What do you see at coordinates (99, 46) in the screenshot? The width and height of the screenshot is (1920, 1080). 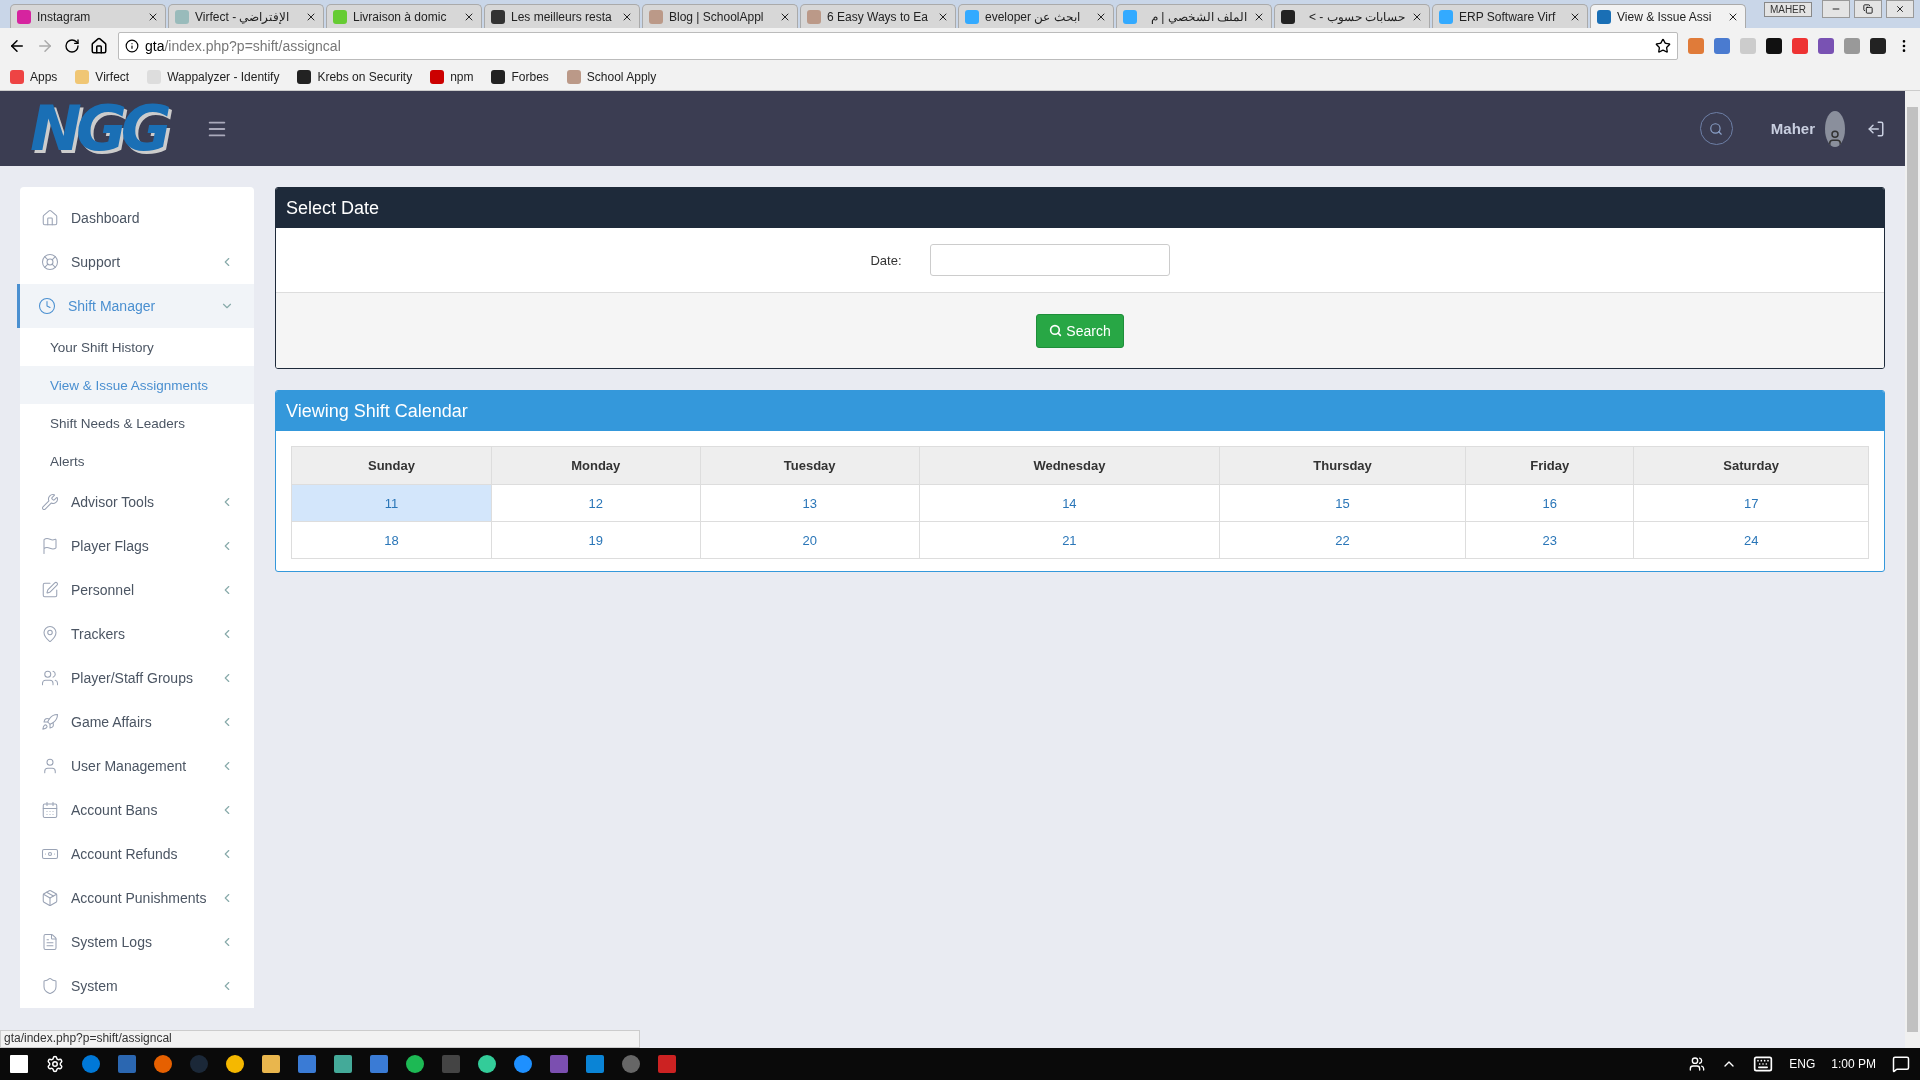 I see `home-icon` at bounding box center [99, 46].